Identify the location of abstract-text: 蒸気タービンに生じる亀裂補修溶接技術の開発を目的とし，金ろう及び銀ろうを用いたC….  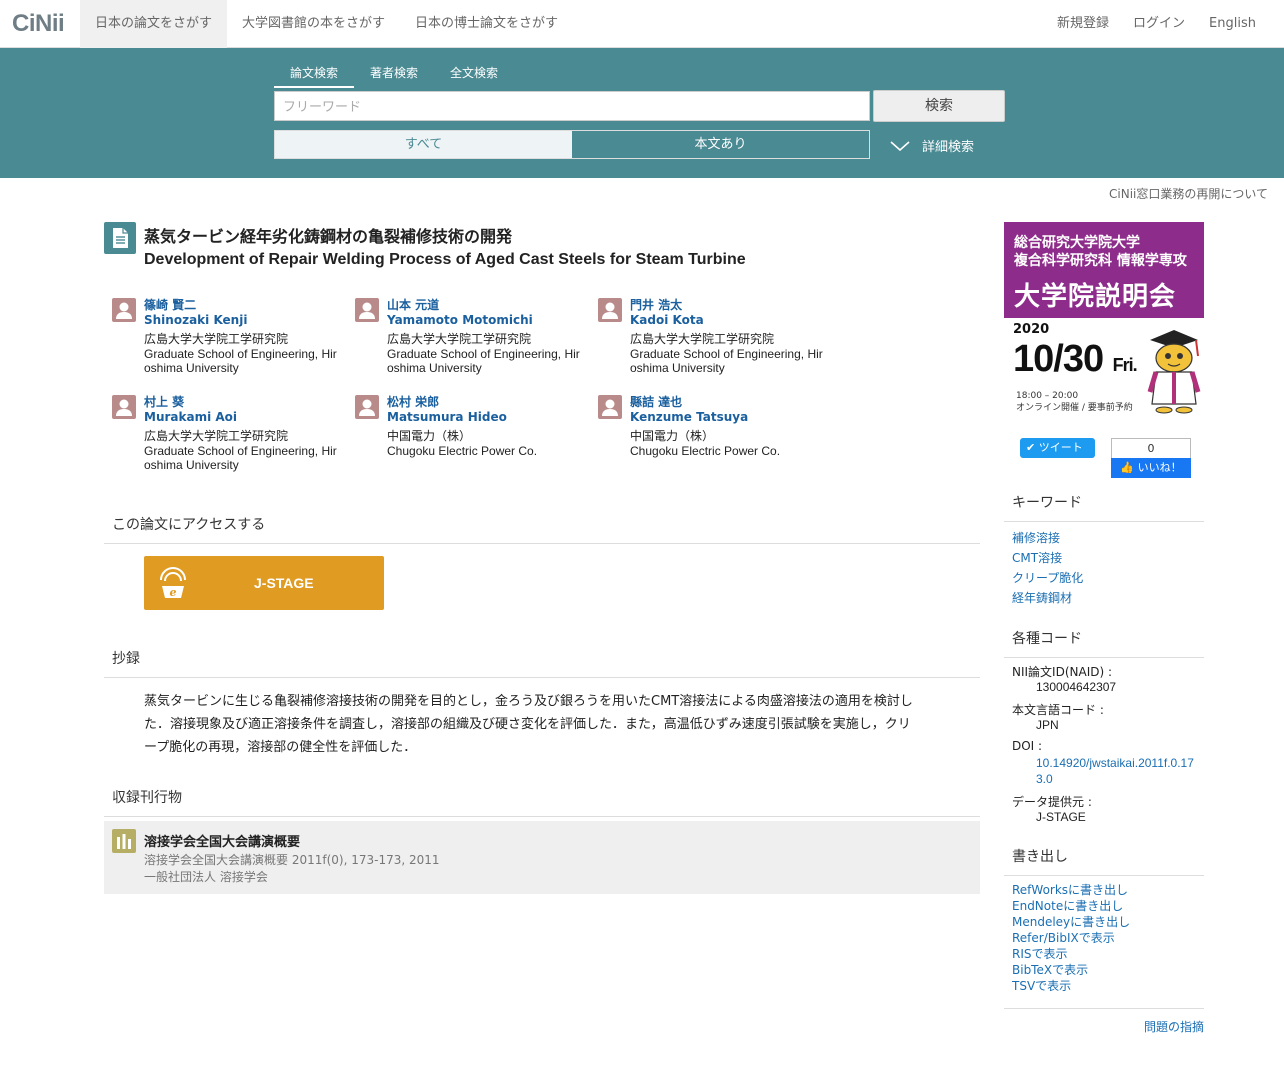
(528, 724).